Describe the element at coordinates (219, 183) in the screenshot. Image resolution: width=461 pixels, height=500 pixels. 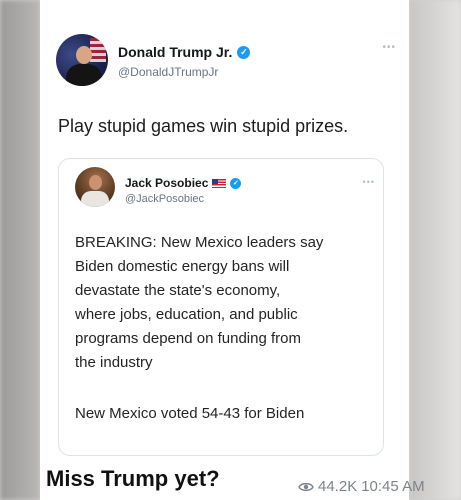
I see `us-flag-icon` at that location.